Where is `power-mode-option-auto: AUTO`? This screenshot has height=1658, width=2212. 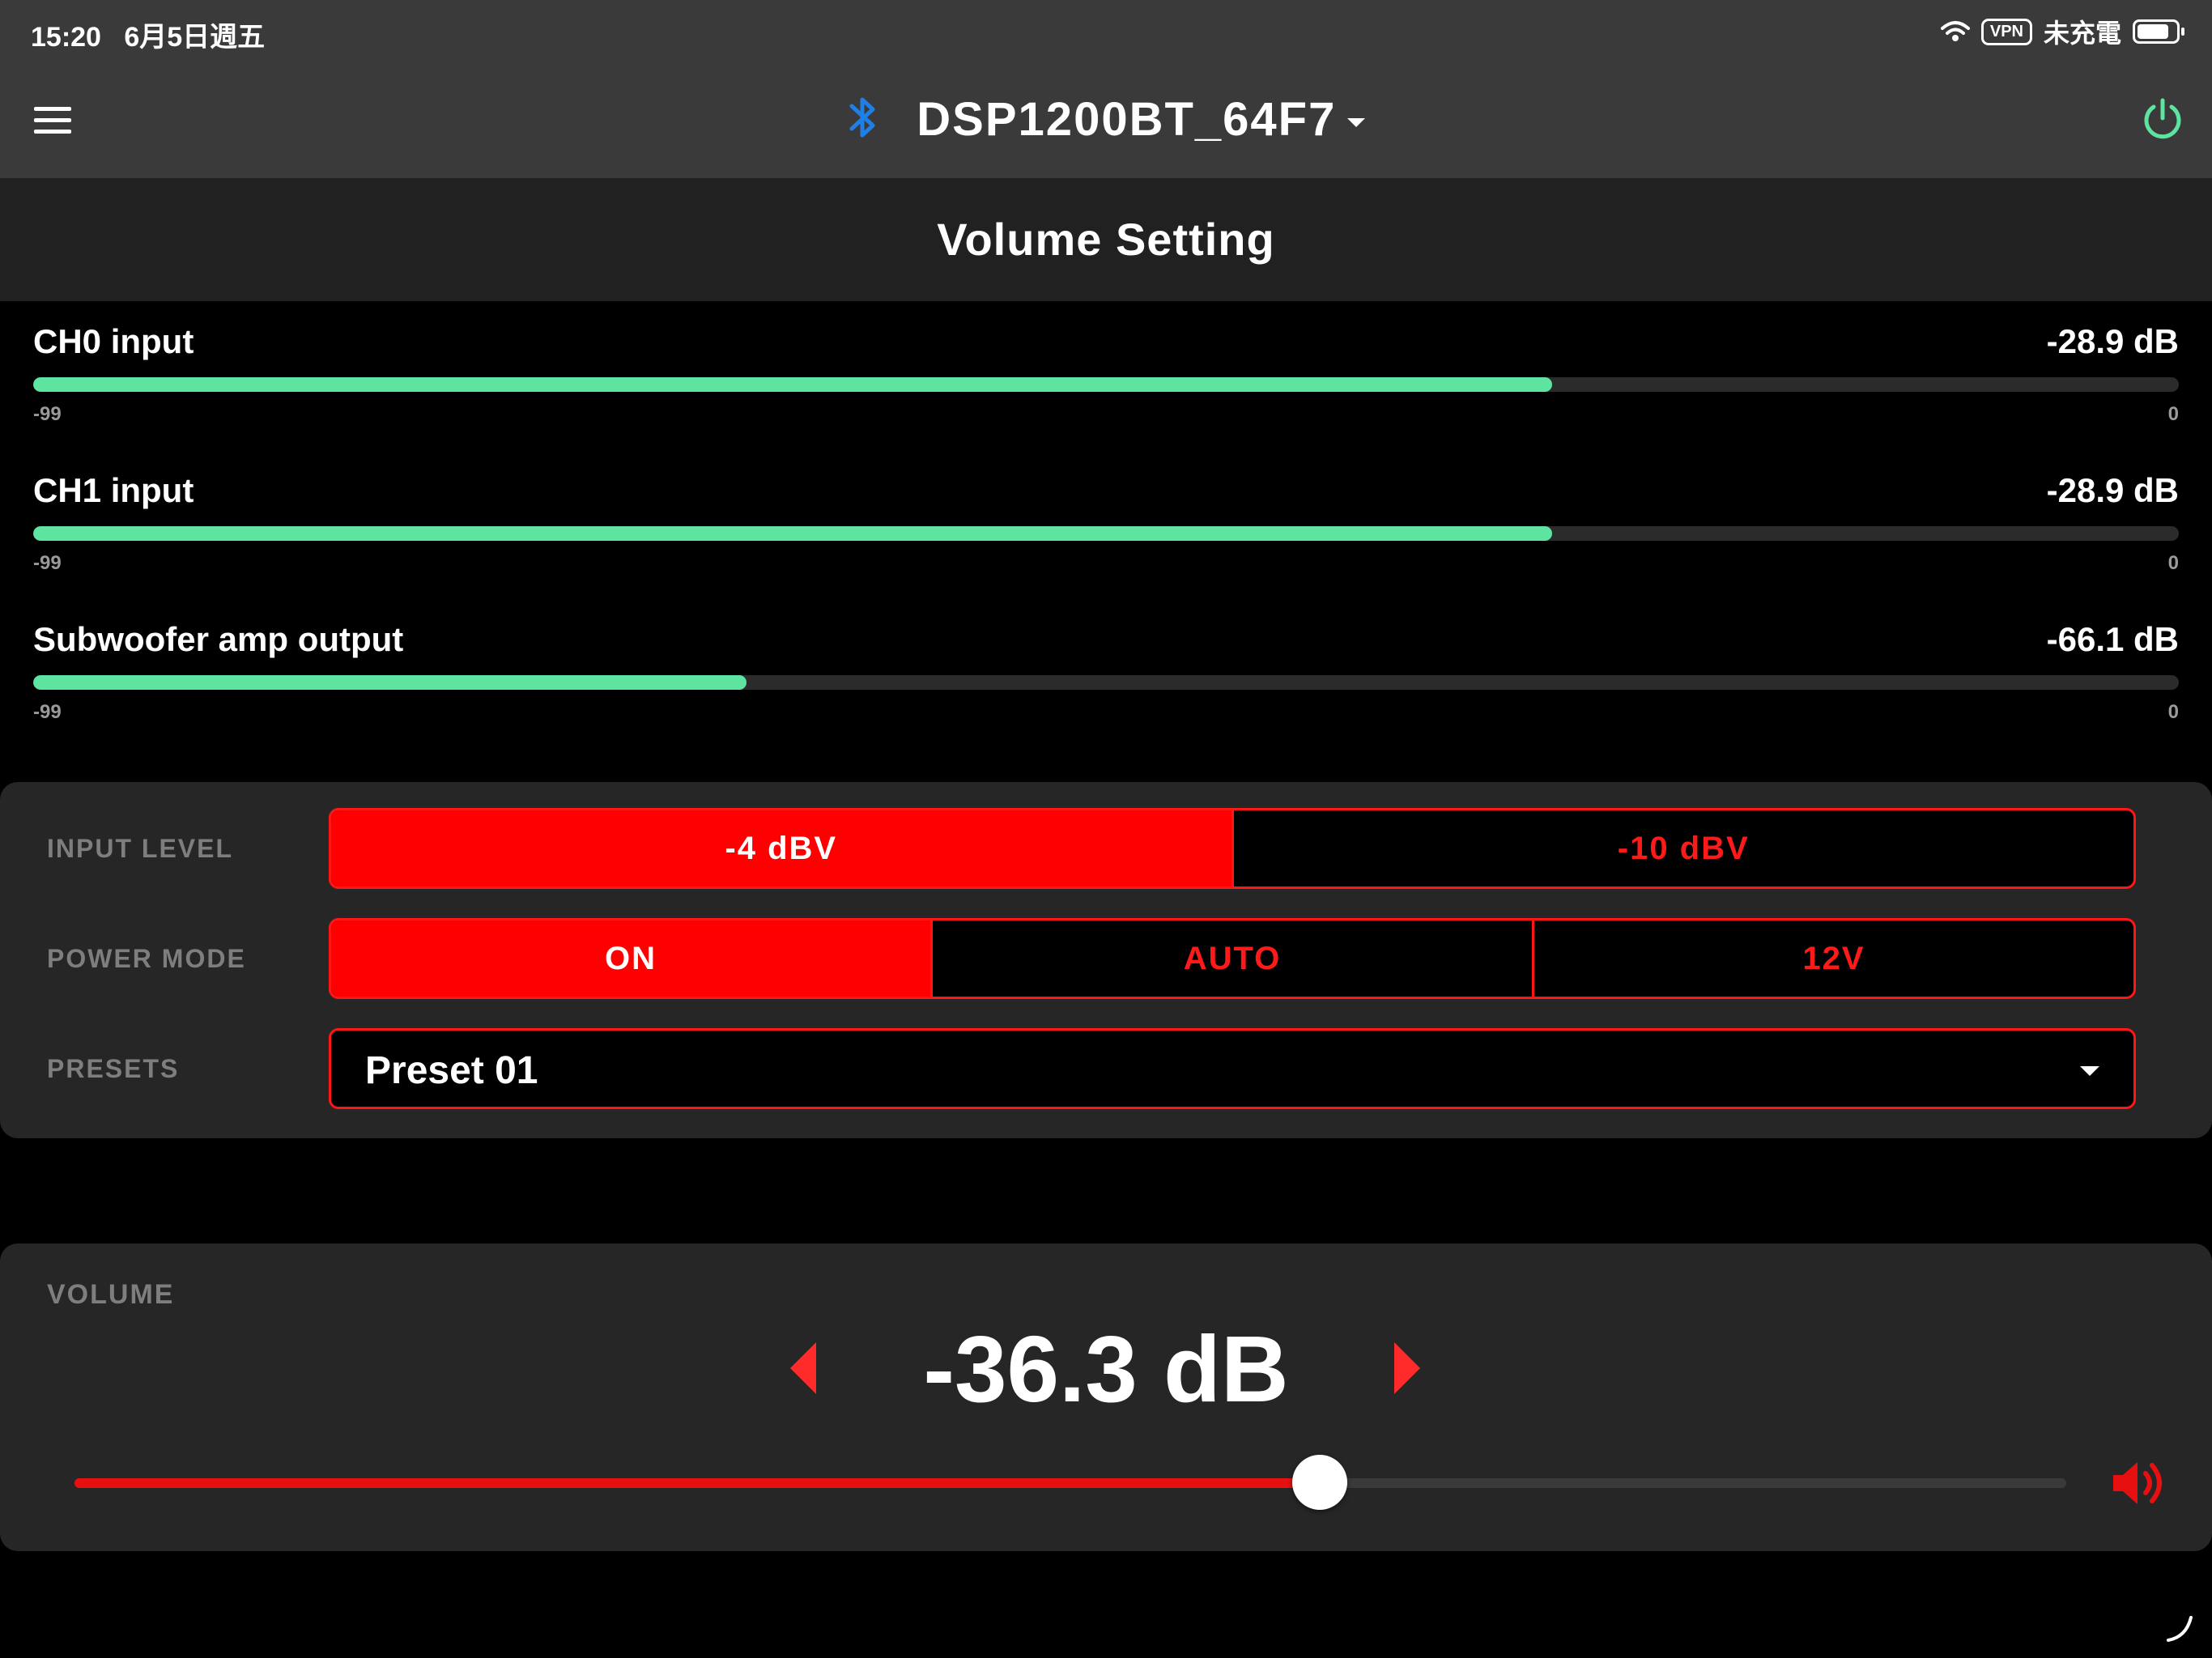 power-mode-option-auto: AUTO is located at coordinates (1231, 958).